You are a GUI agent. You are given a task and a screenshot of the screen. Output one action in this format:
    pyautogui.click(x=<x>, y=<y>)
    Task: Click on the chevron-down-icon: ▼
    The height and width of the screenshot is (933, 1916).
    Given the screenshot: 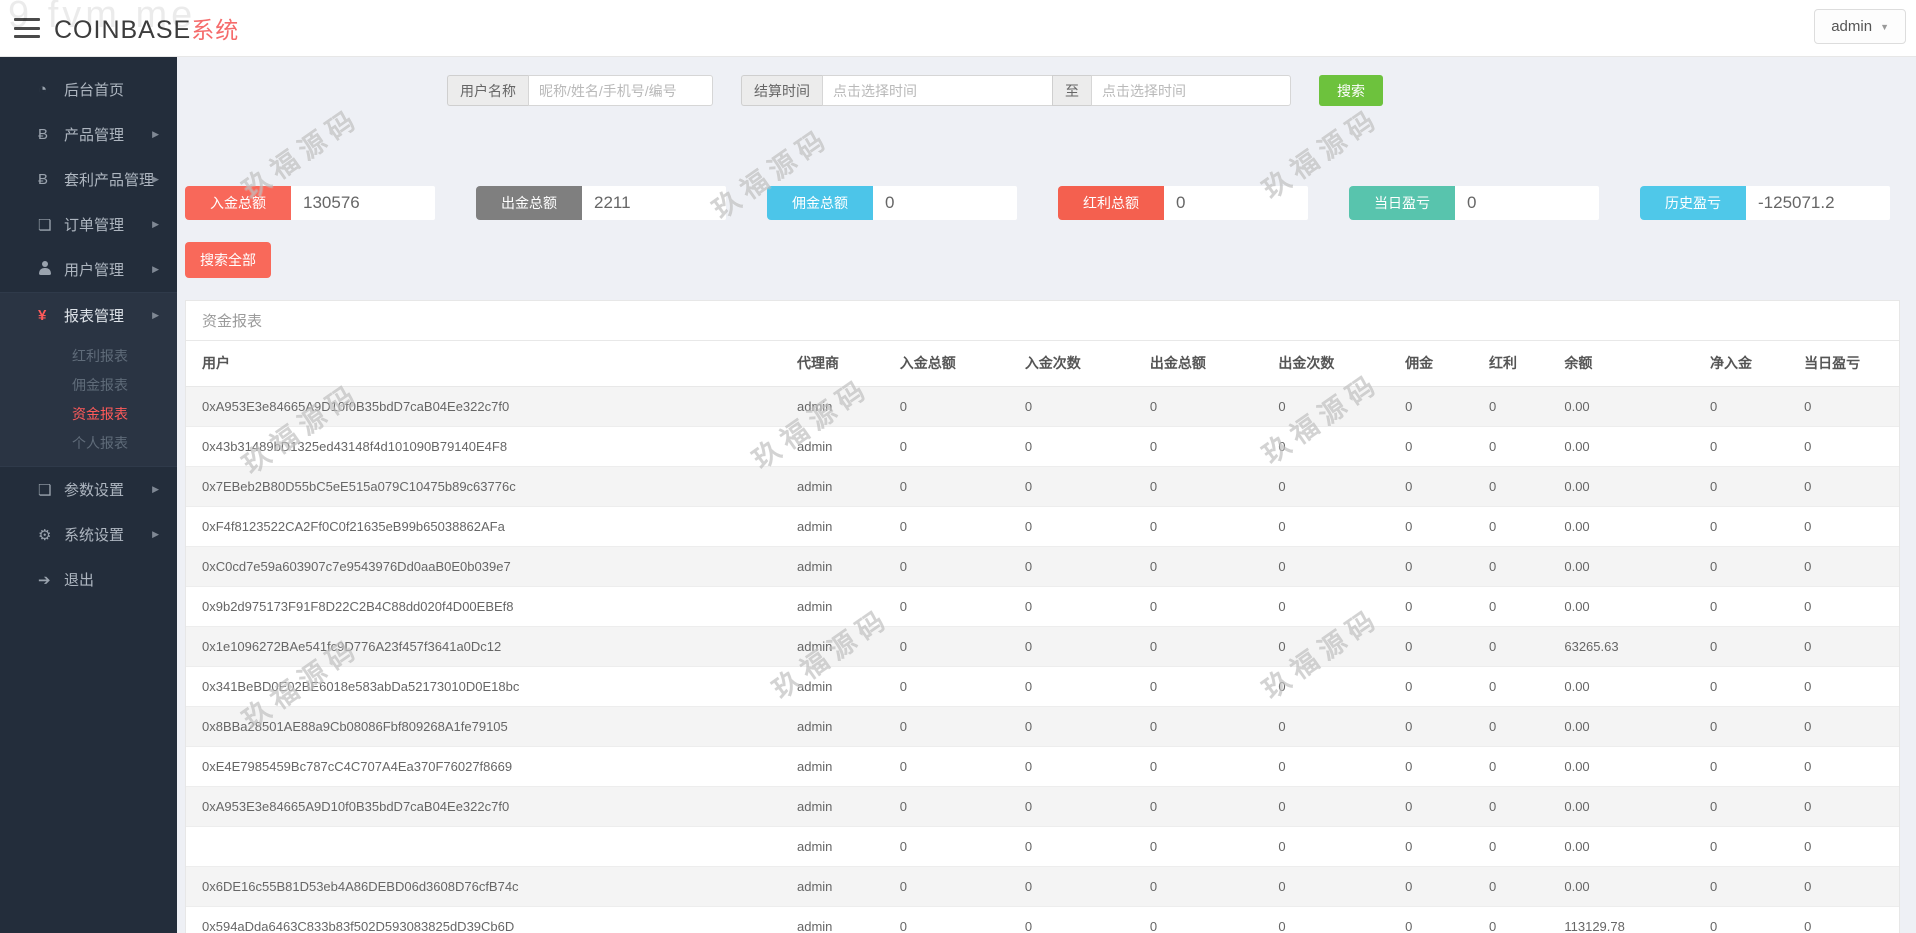 What is the action you would take?
    pyautogui.click(x=1884, y=26)
    